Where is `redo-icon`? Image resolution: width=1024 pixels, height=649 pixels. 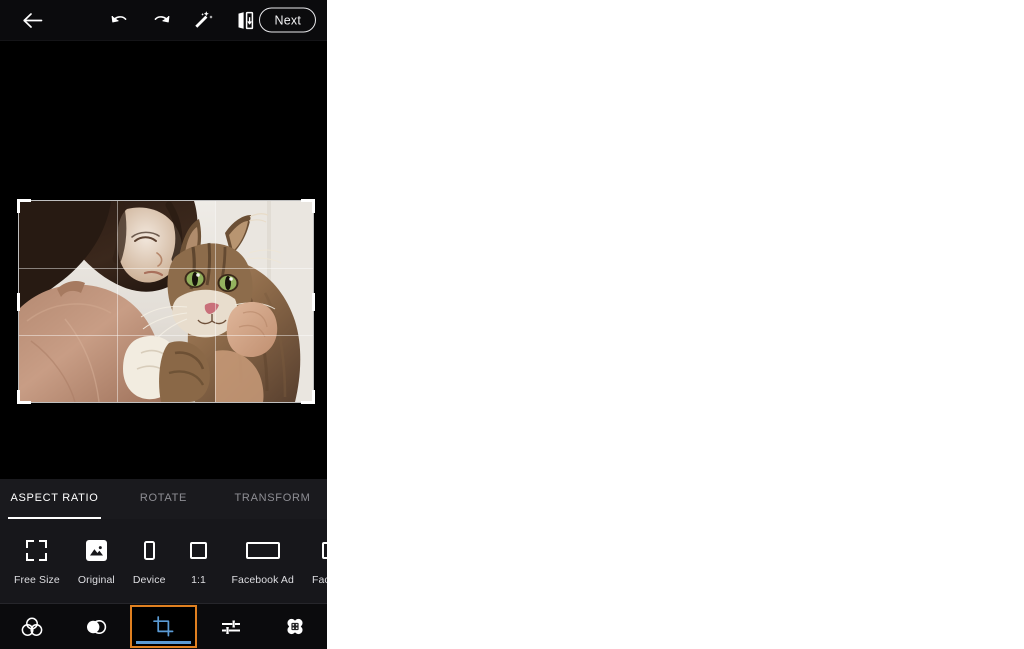
redo-icon is located at coordinates (161, 18).